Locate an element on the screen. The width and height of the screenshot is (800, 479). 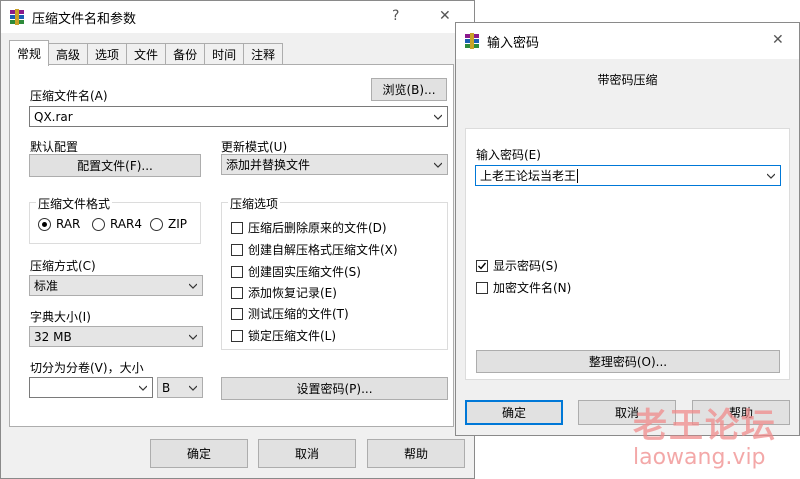
password-header-area: 带密码压缩 is located at coordinates (627, 89).